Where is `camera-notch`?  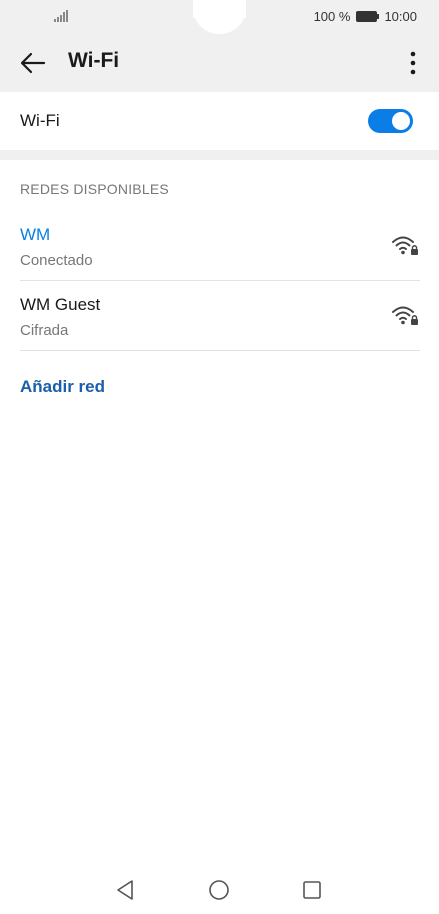
camera-notch is located at coordinates (219, 17).